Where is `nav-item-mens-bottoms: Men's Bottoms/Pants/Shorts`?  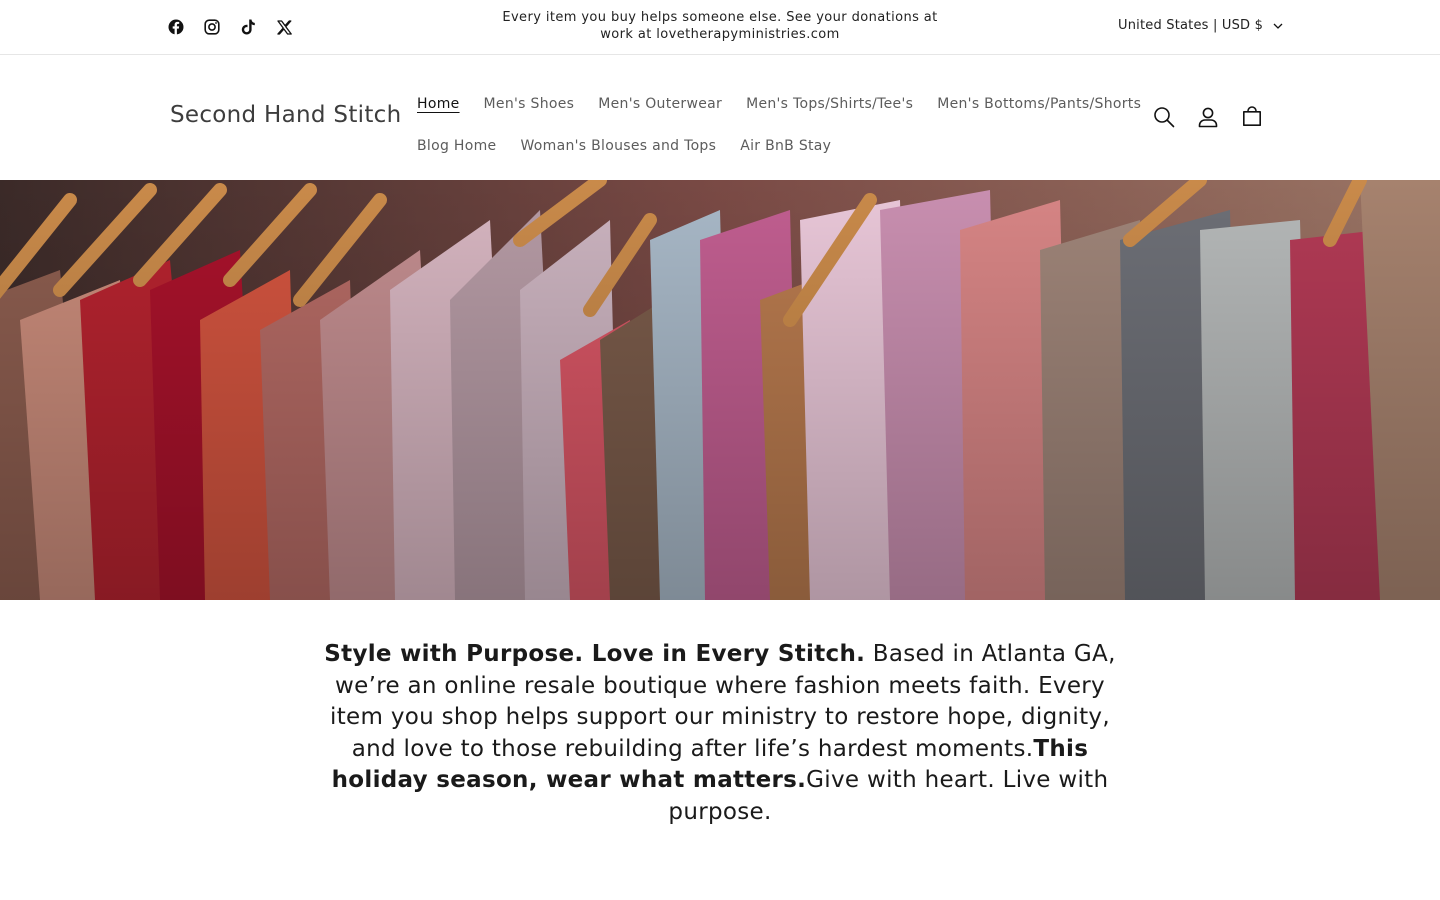 nav-item-mens-bottoms: Men's Bottoms/Pants/Shorts is located at coordinates (1039, 104).